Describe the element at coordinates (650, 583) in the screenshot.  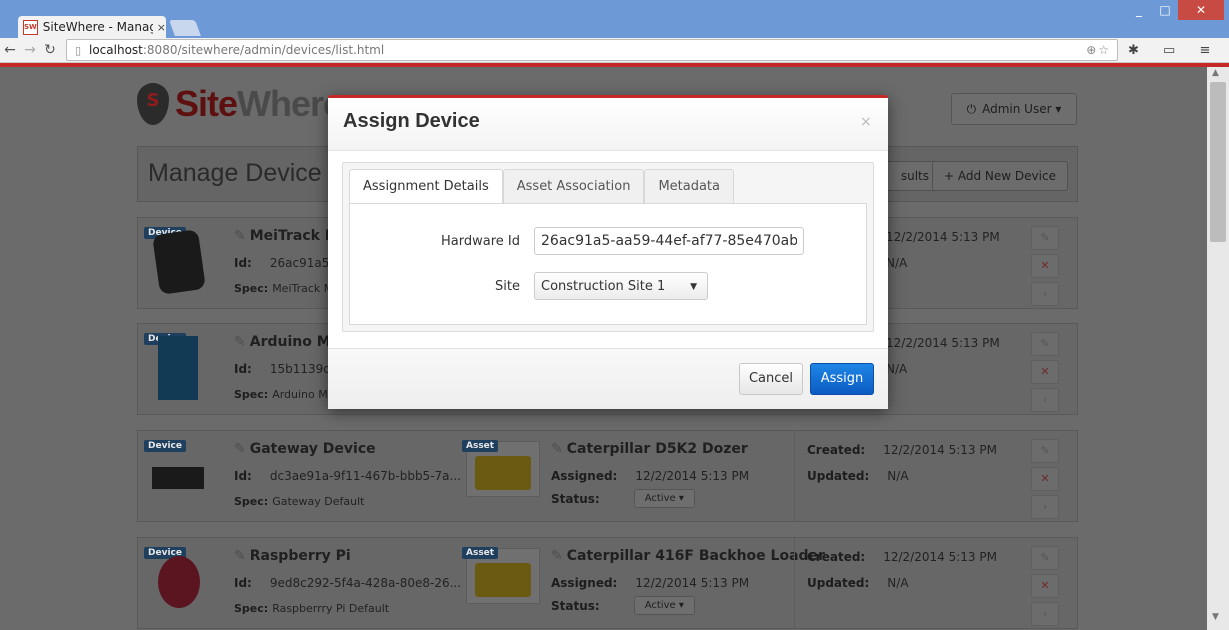
I see `asset-assigned: Assigned: 12/2/2014 5:13 PM` at that location.